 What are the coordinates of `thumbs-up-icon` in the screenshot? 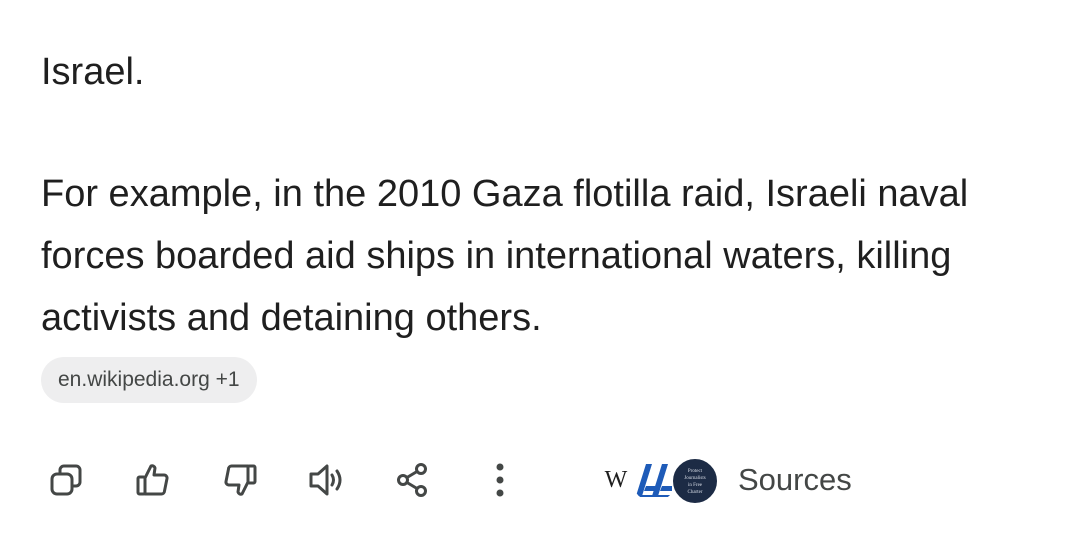 It's located at (152, 480).